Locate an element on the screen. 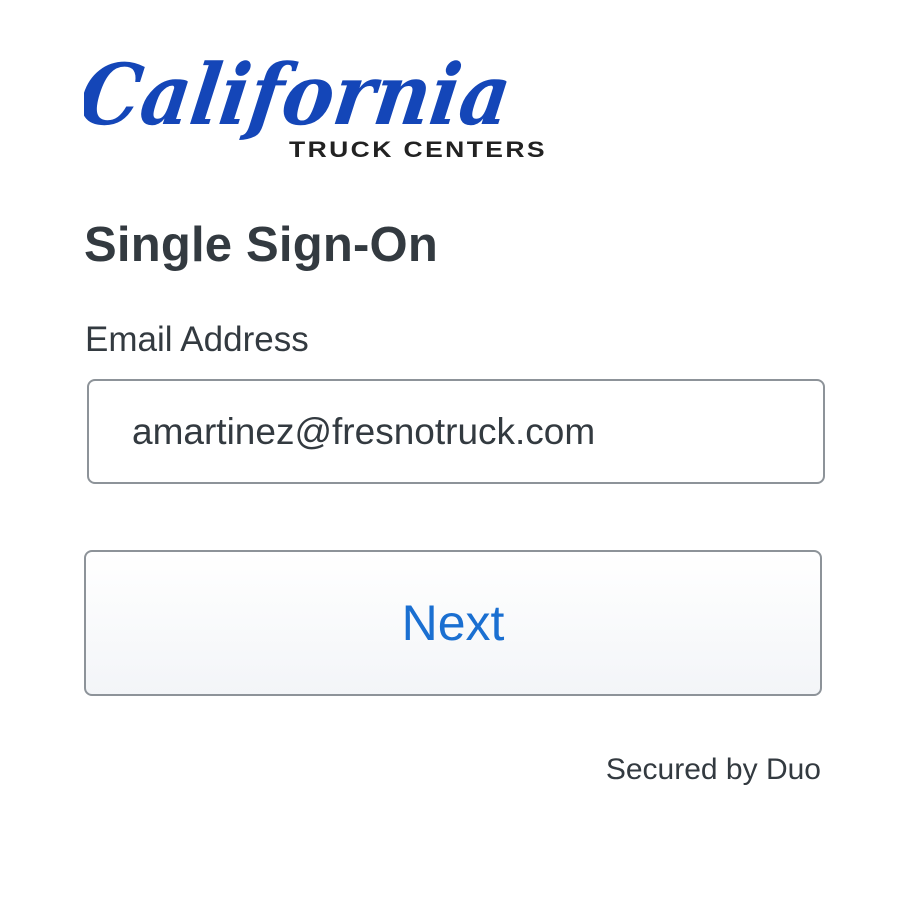  california-truck-centers-logo: California TRUCK CENTERS is located at coordinates (315, 103).